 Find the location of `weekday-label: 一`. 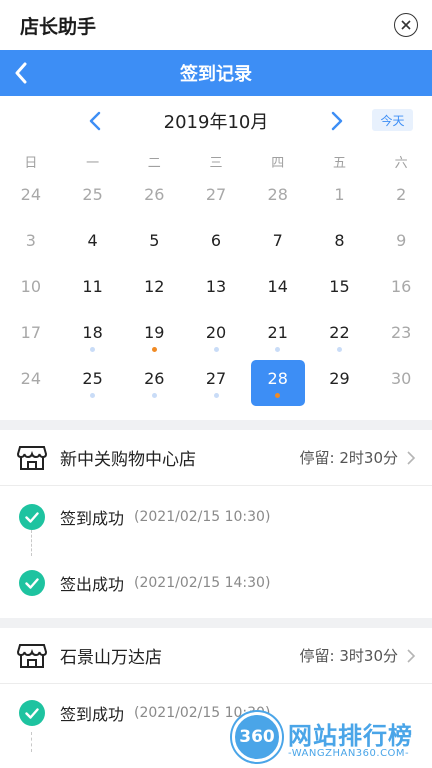

weekday-label: 一 is located at coordinates (93, 163).